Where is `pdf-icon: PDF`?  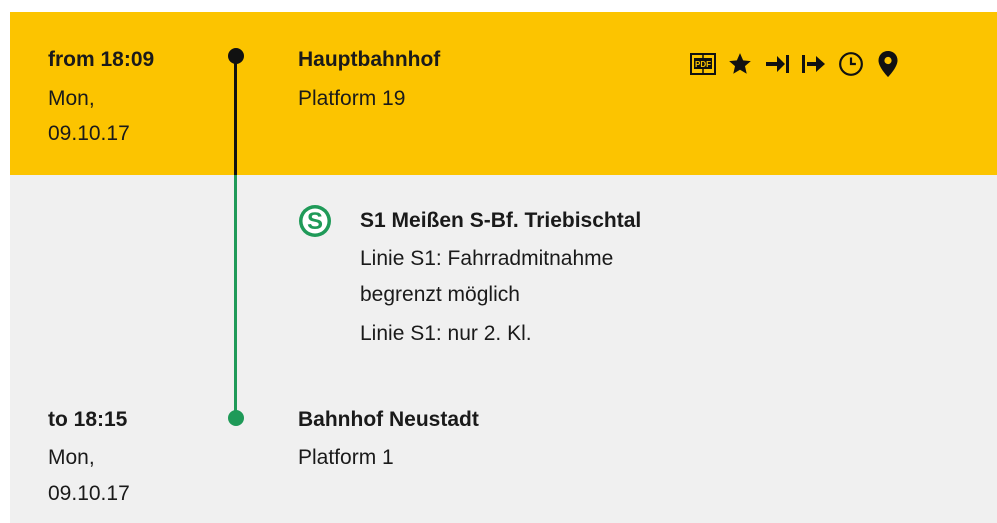 pdf-icon: PDF is located at coordinates (703, 64).